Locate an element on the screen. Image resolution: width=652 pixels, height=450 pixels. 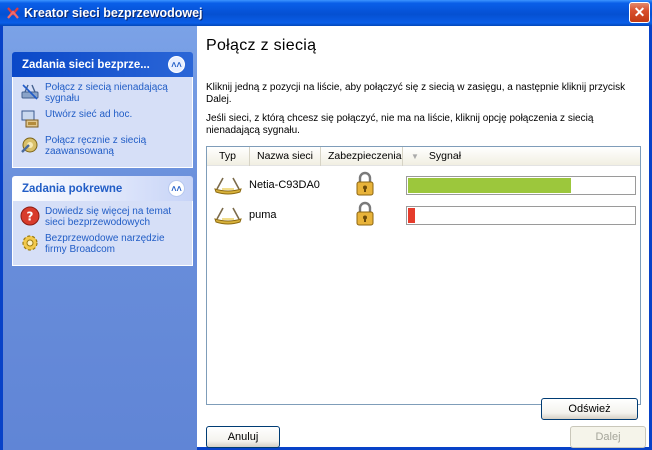
task-label: Utwórz sieć ad hoc. is located at coordinates (89, 114).